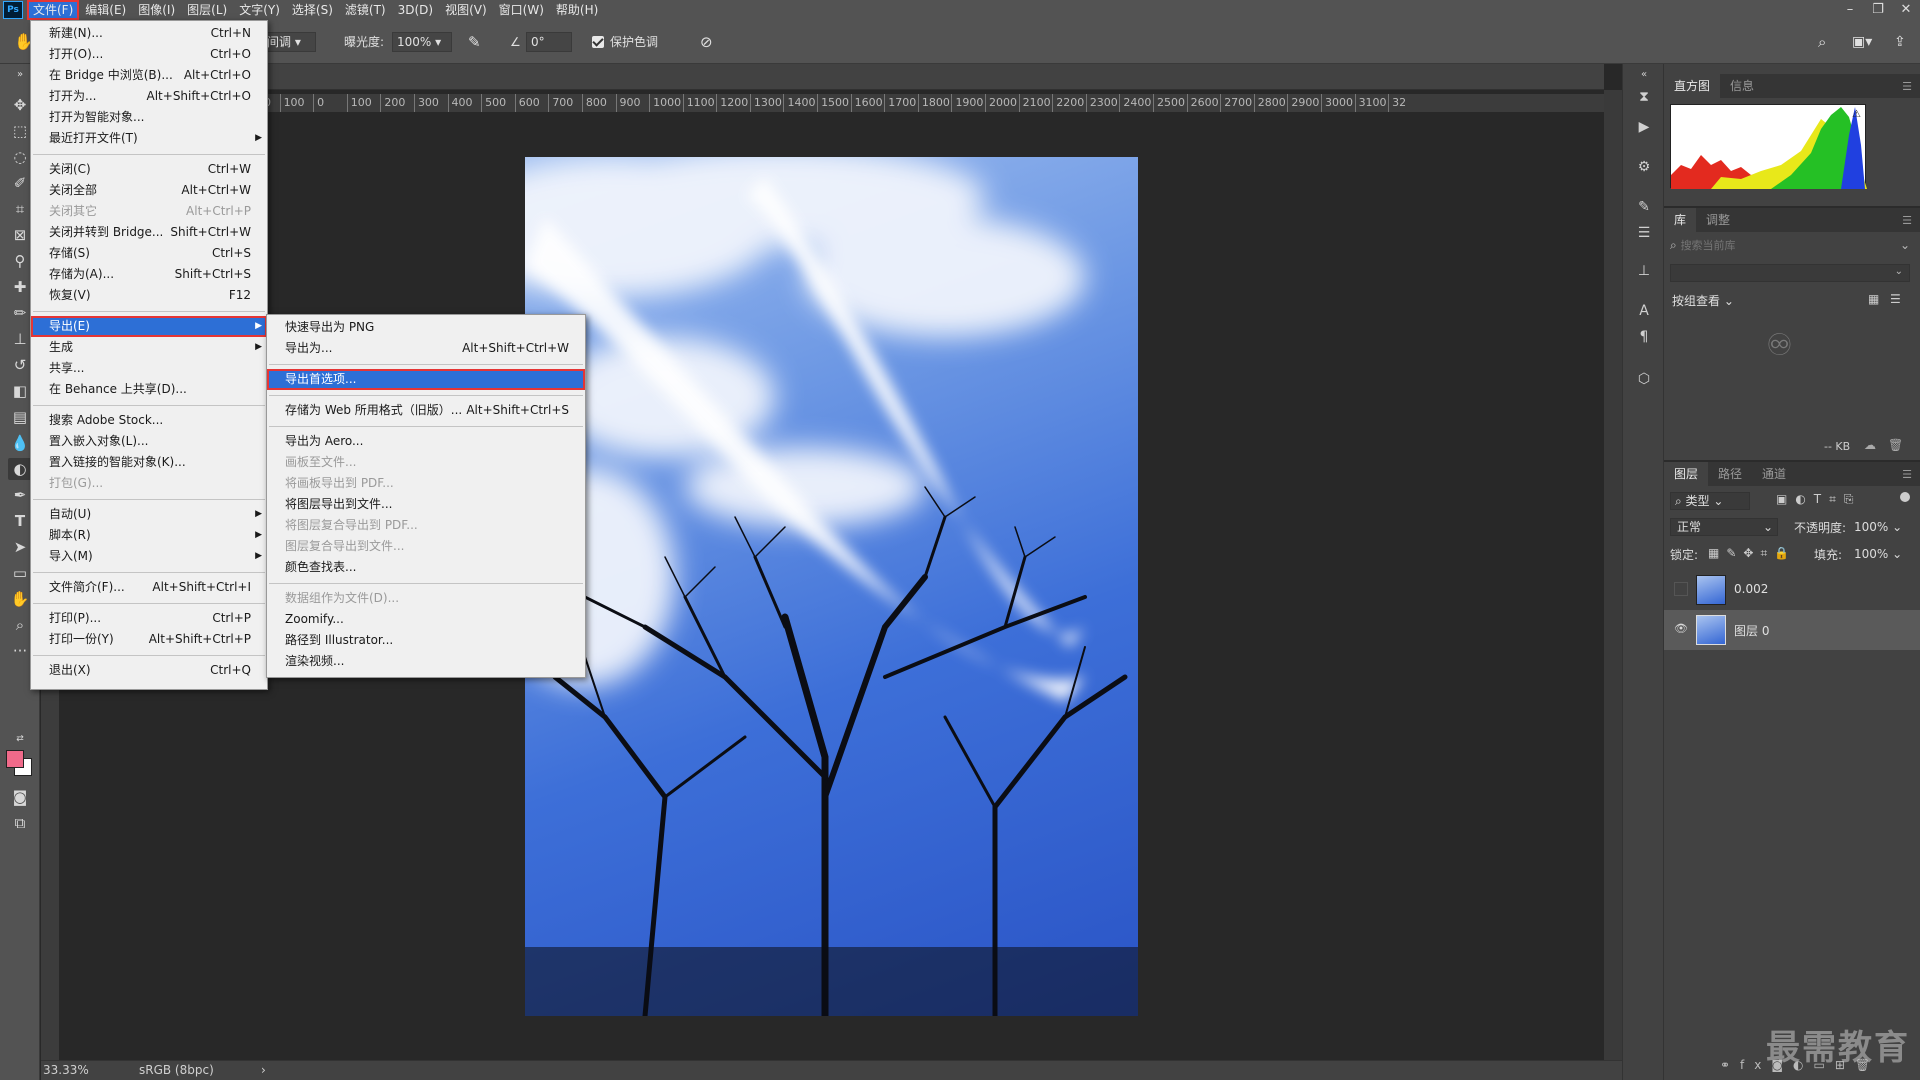 The width and height of the screenshot is (1920, 1080). What do you see at coordinates (1819, 499) in the screenshot?
I see `layer-filter-icons: ▣◐T⌗⎘` at bounding box center [1819, 499].